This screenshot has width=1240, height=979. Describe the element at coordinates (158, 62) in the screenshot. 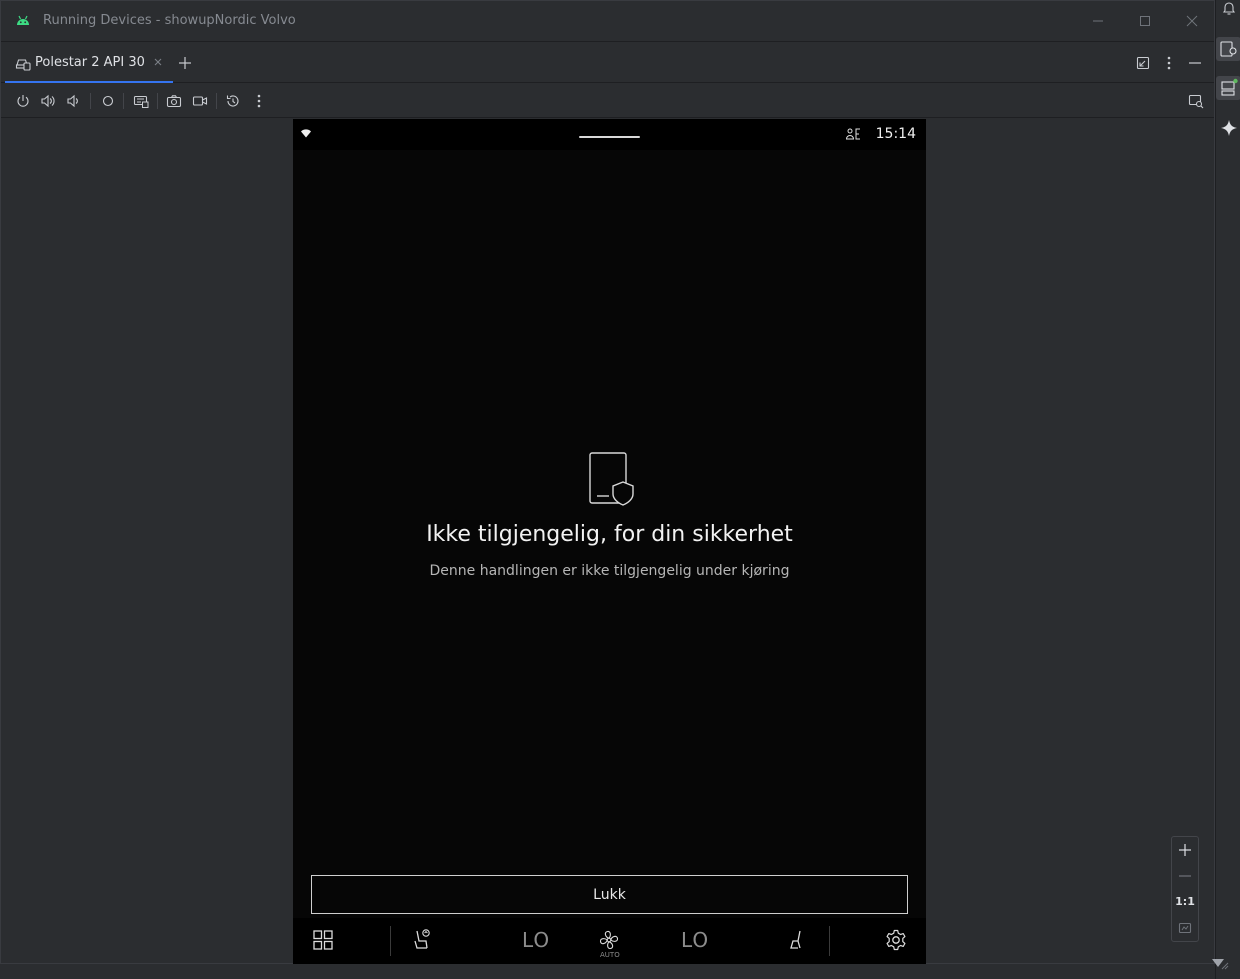

I see `close-tab-icon` at that location.